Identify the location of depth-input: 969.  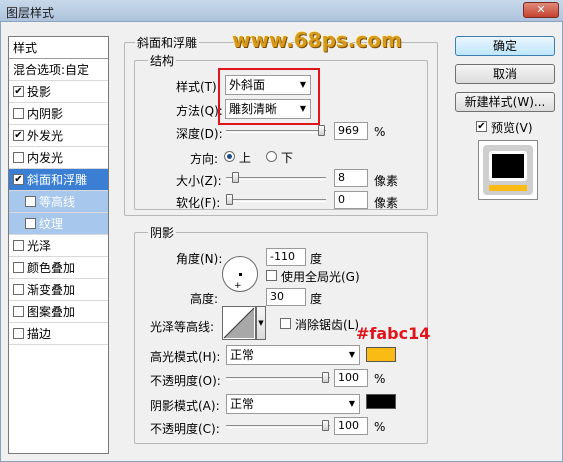
(351, 131).